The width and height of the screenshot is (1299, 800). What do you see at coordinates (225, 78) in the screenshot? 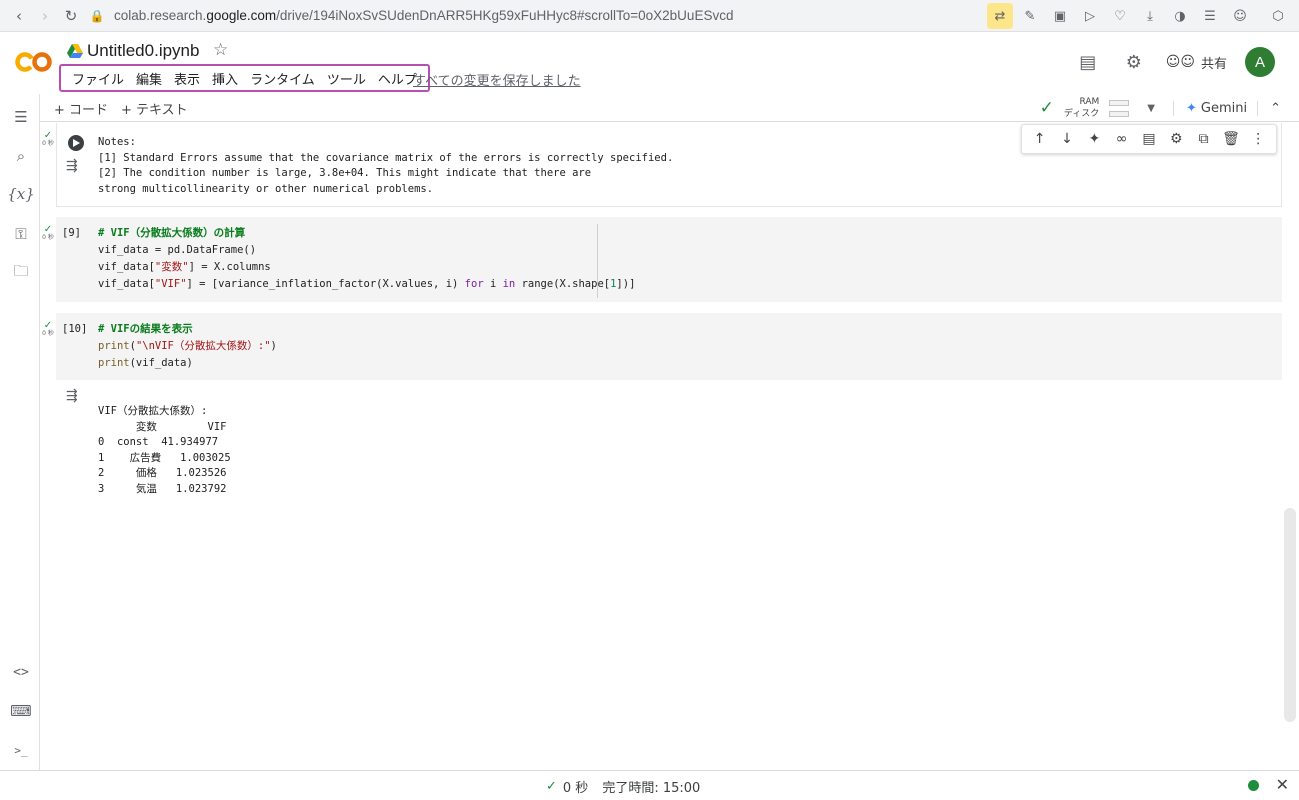
I see `menu-insert: 挿入` at bounding box center [225, 78].